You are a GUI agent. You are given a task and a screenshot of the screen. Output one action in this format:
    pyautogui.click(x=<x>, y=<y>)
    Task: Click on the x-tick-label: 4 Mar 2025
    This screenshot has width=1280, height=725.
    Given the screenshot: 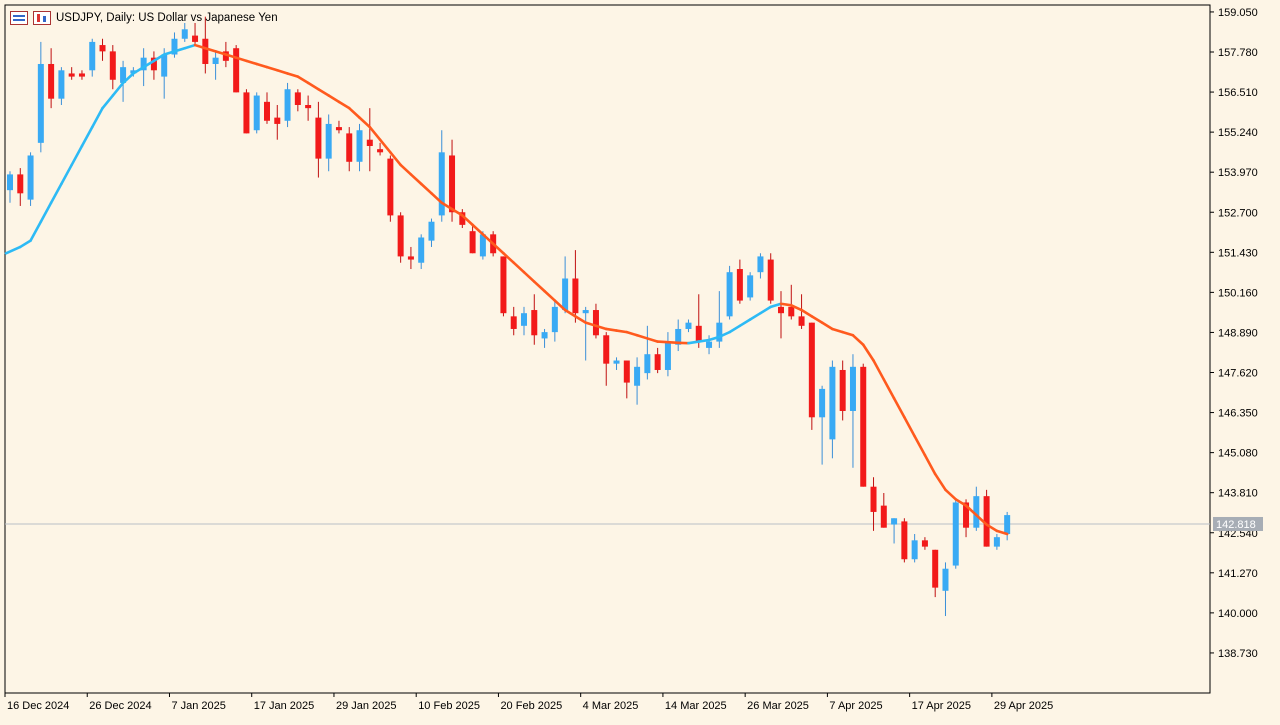 What is the action you would take?
    pyautogui.click(x=611, y=706)
    